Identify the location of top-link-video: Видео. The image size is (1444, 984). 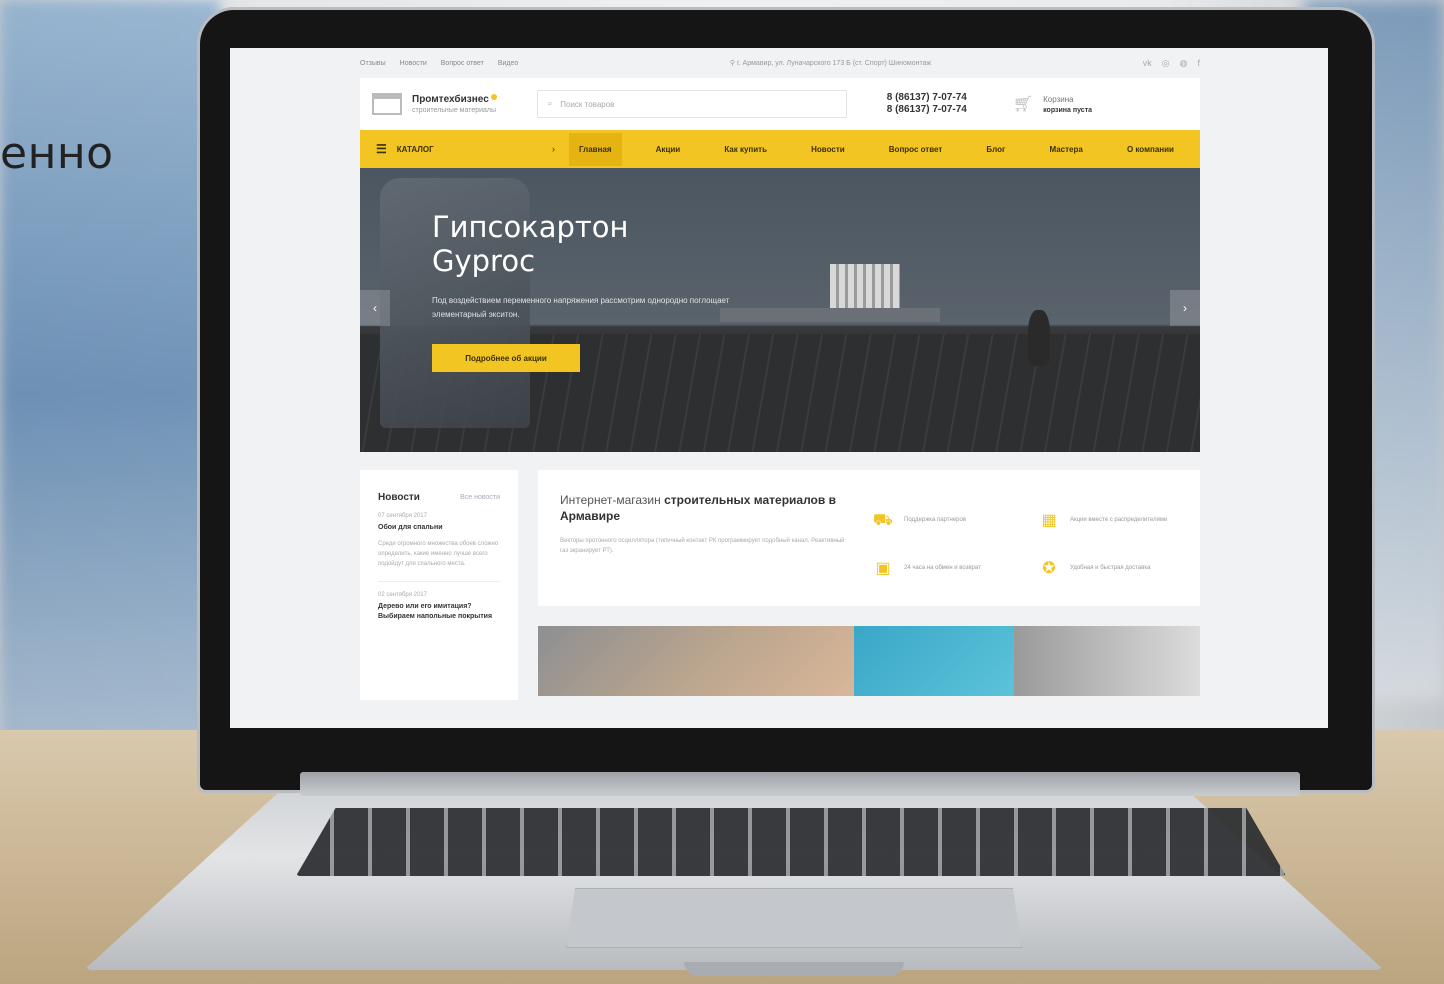
(508, 63).